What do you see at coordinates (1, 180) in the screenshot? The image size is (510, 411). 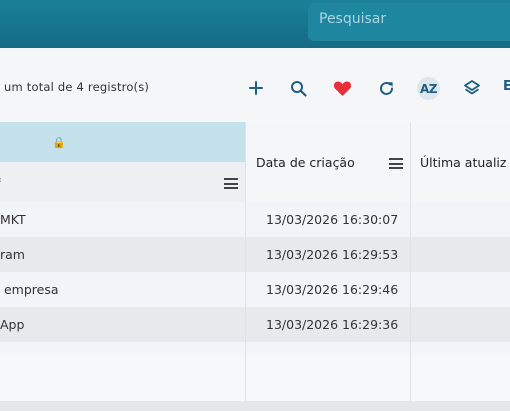 I see `sort-arrow-icon: ‹` at bounding box center [1, 180].